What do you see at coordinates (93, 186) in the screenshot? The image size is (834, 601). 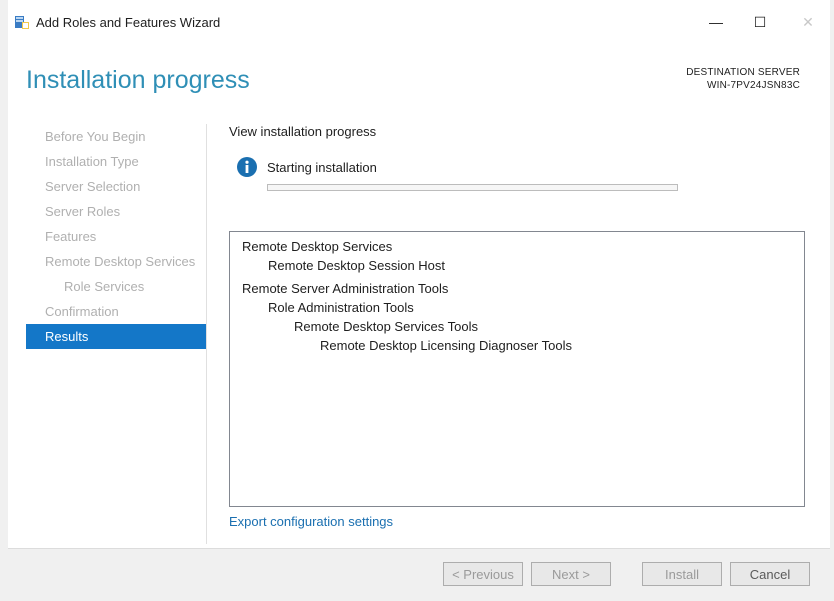 I see `nav-item-server-selection: Server Selection` at bounding box center [93, 186].